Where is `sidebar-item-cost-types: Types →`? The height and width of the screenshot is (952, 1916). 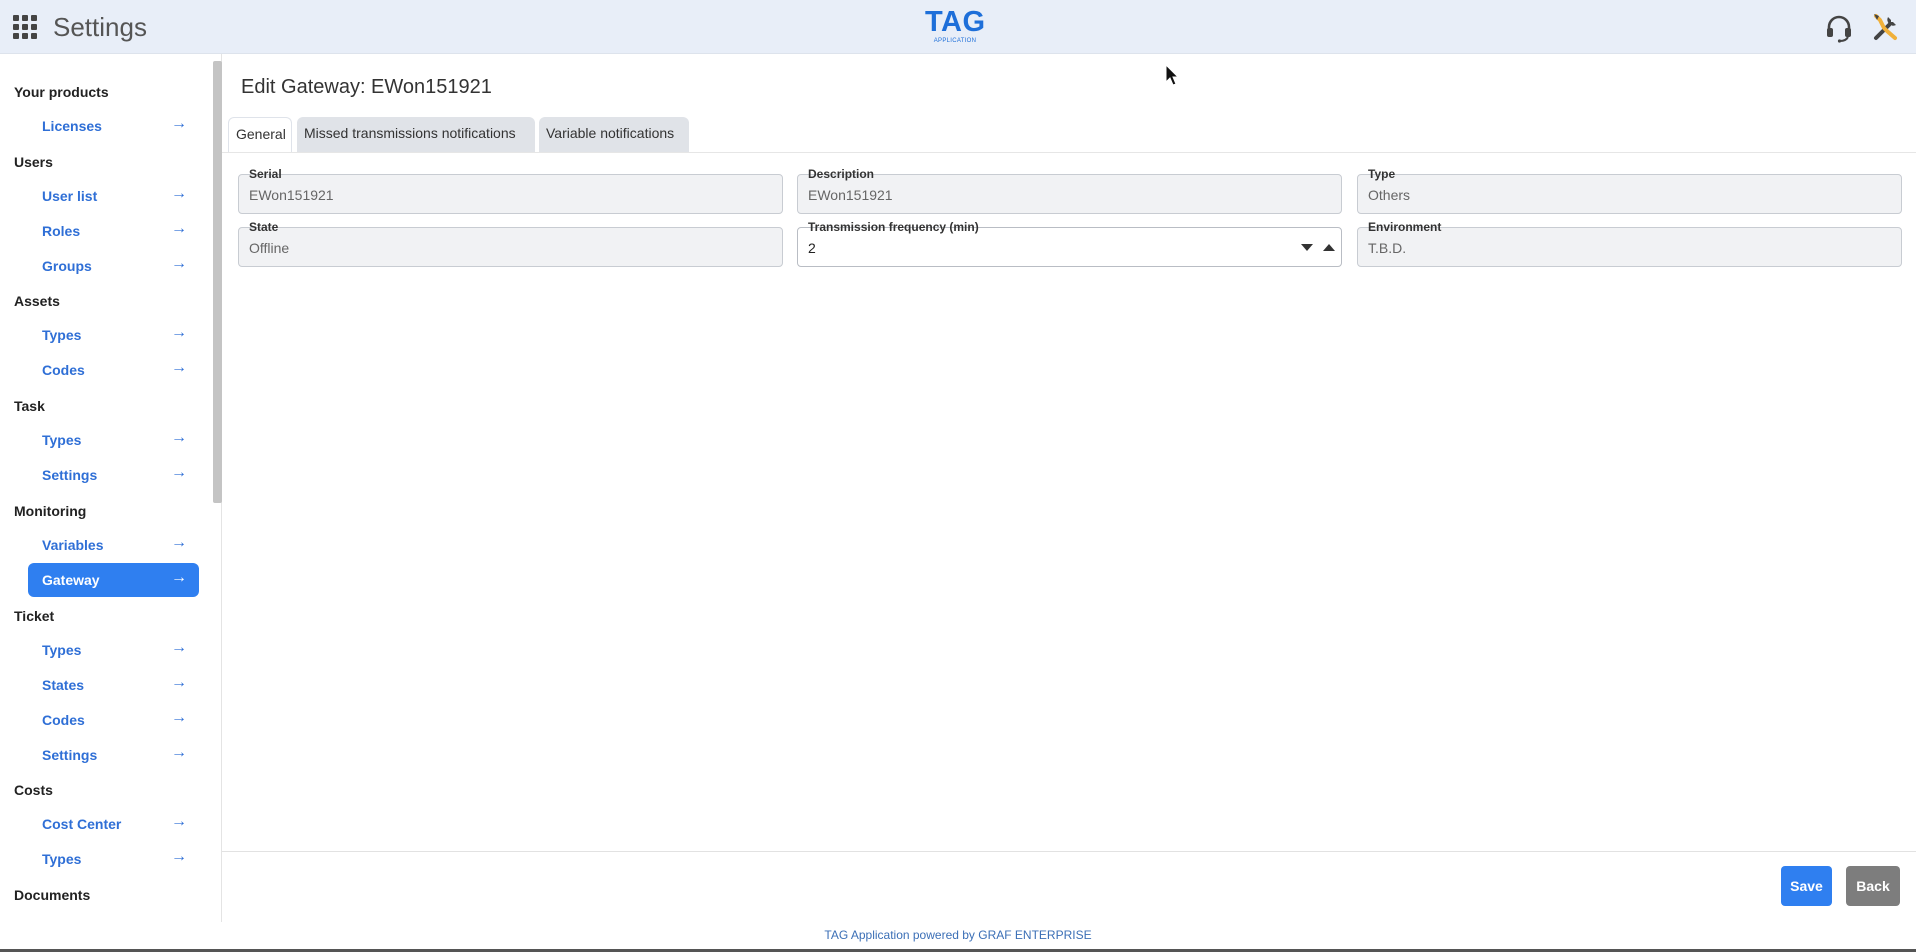 sidebar-item-cost-types: Types → is located at coordinates (113, 859).